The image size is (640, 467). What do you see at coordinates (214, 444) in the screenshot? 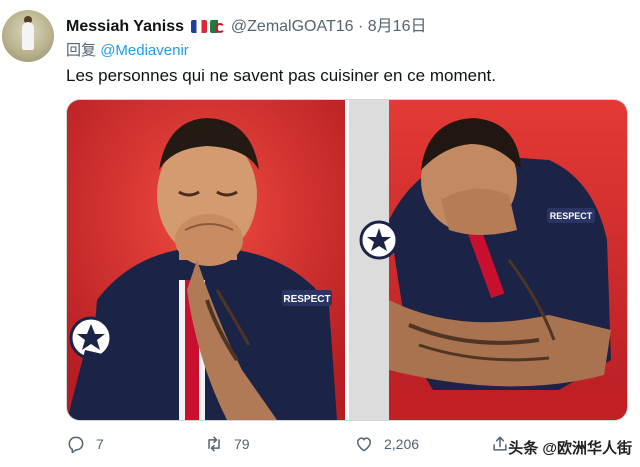
I see `retweet-icon` at bounding box center [214, 444].